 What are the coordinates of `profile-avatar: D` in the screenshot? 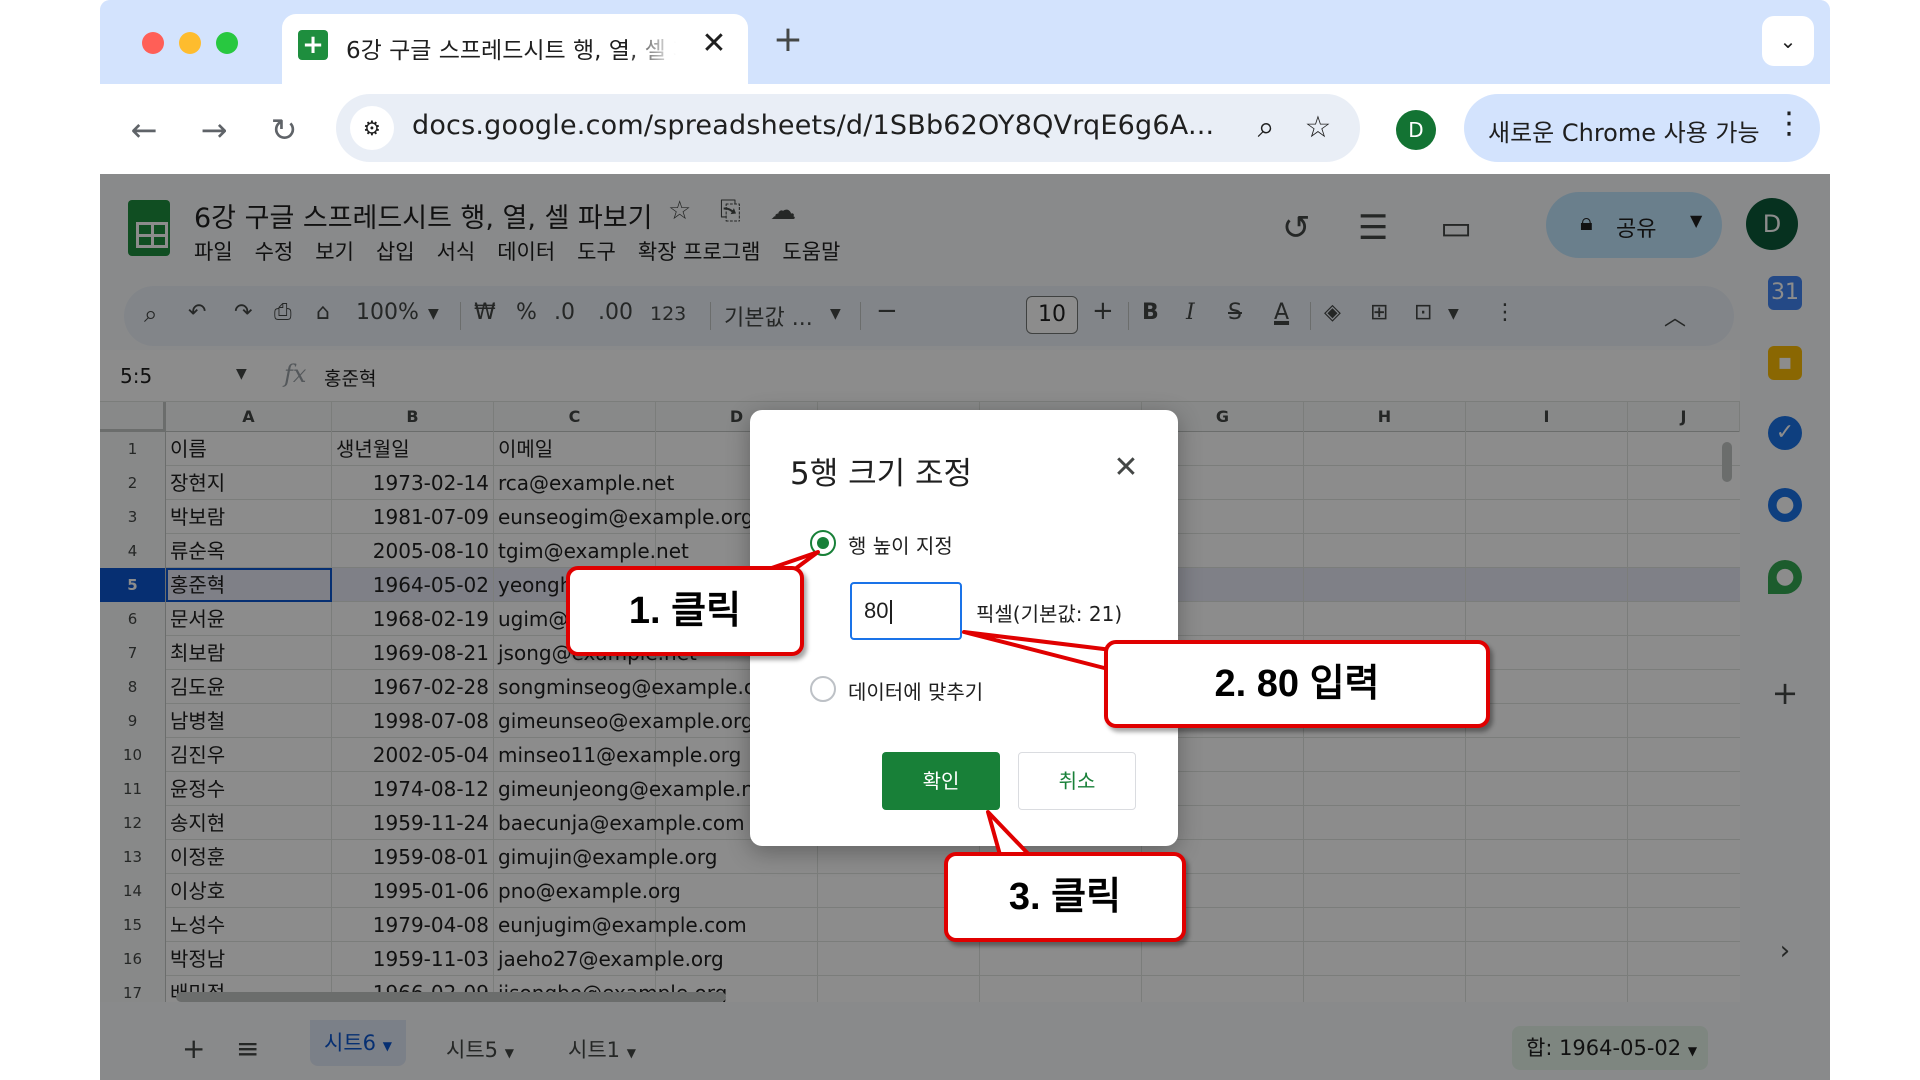 It's located at (1416, 130).